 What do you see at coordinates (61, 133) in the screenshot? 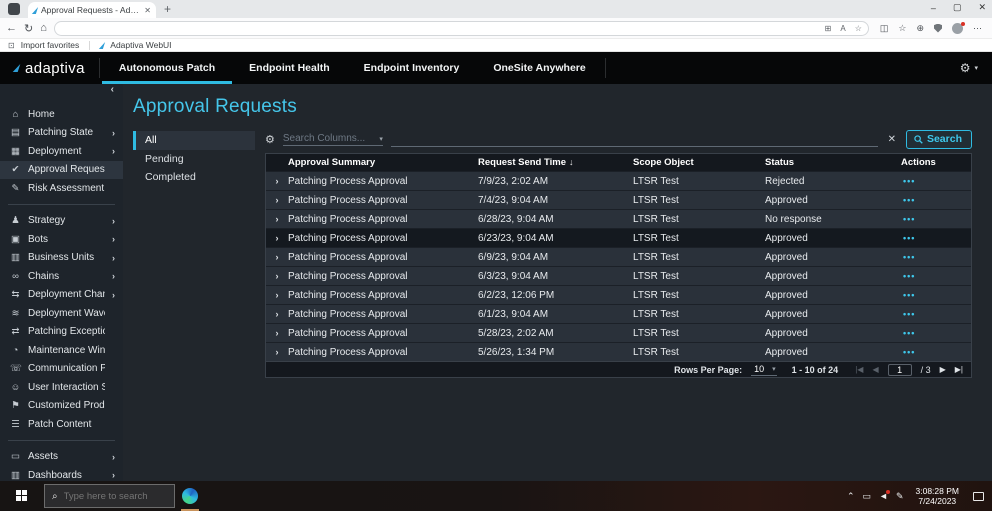
I see `sidebar-item: ▤ Patching State ›` at bounding box center [61, 133].